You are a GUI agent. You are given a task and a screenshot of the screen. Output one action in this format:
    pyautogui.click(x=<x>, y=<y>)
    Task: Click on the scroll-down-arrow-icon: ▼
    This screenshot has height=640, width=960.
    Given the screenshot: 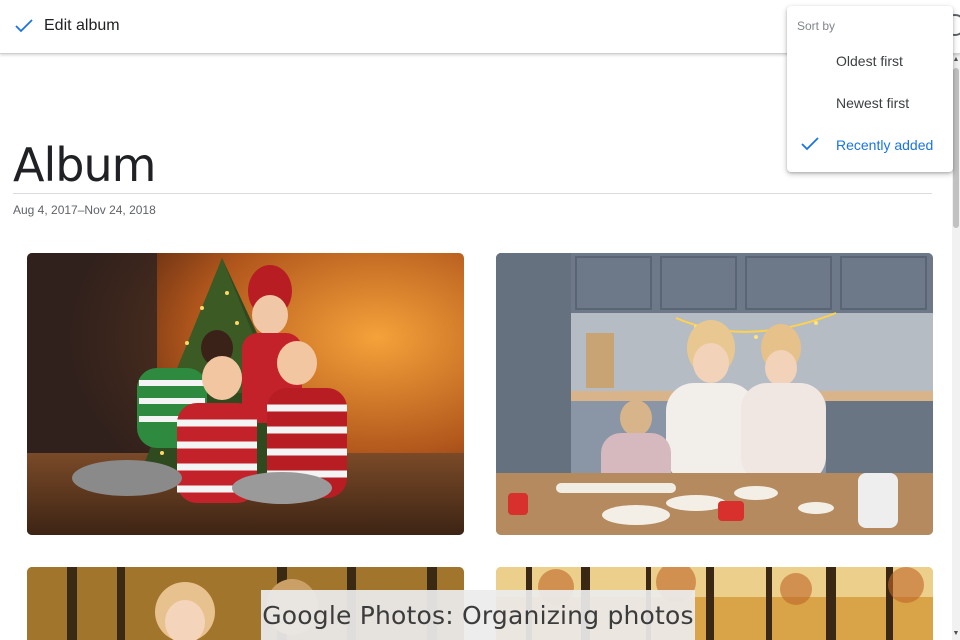 What is the action you would take?
    pyautogui.click(x=956, y=634)
    